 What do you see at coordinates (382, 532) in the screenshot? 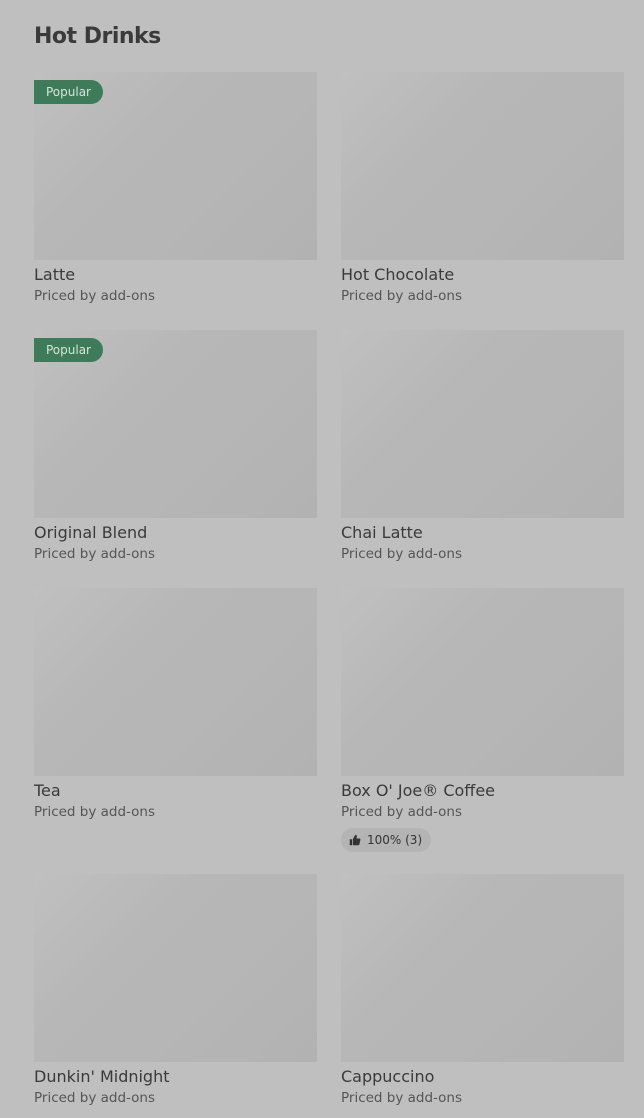
I see `item-name: Chai Latte` at bounding box center [382, 532].